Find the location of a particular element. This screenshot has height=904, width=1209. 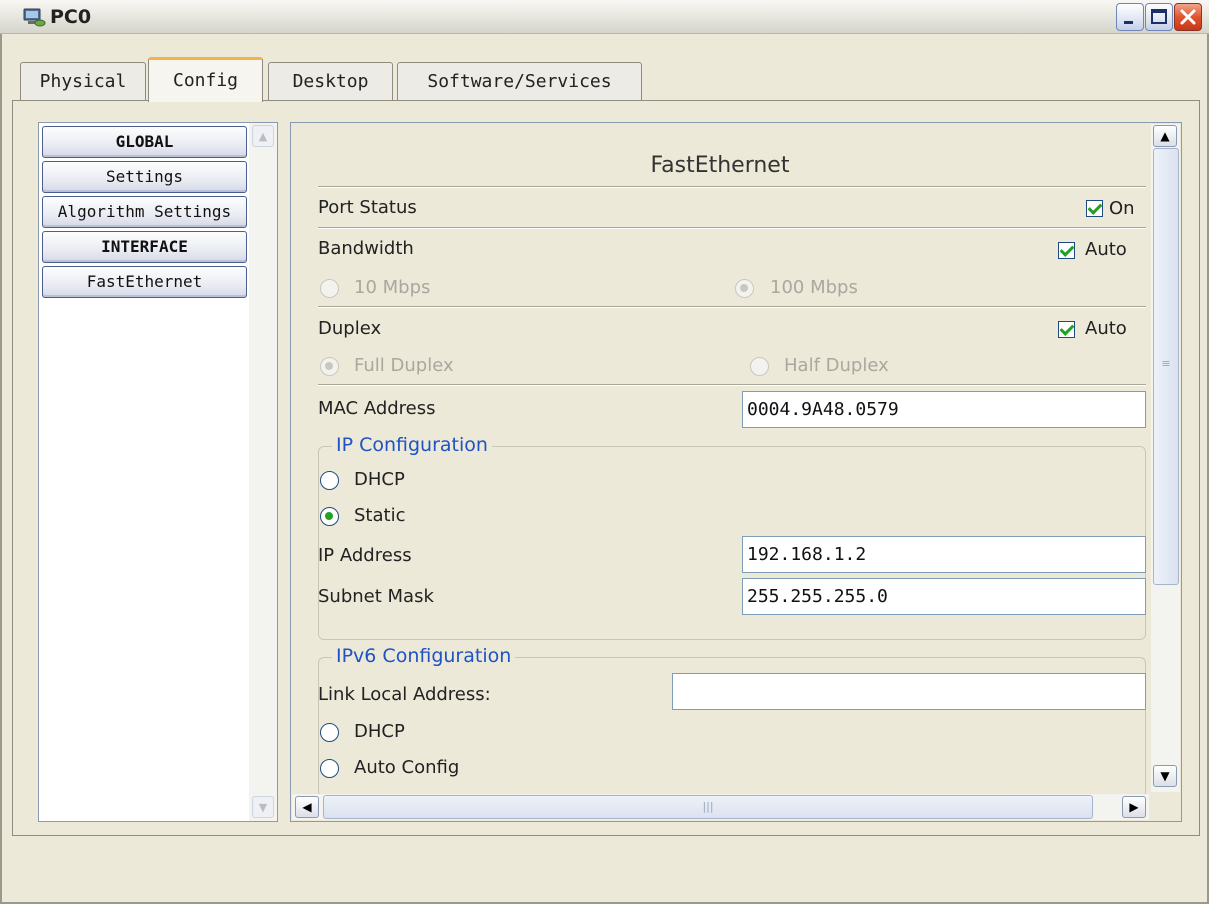

ip-static-label: Static is located at coordinates (380, 515).